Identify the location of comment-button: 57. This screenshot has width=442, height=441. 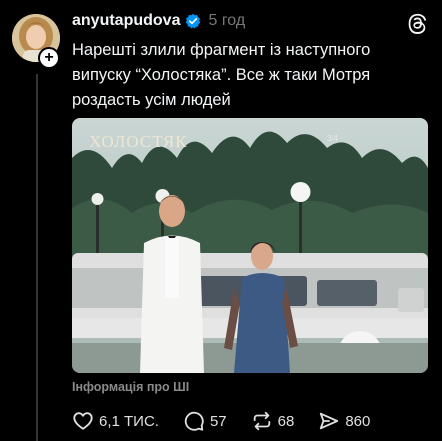
(205, 421).